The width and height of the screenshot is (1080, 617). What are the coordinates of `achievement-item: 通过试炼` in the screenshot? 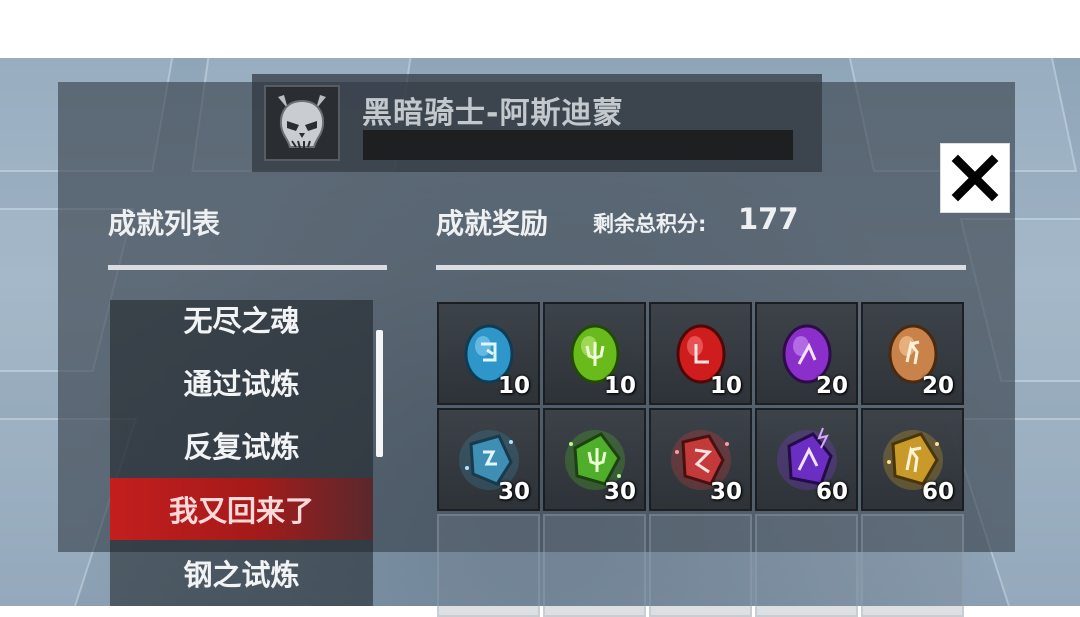 It's located at (241, 382).